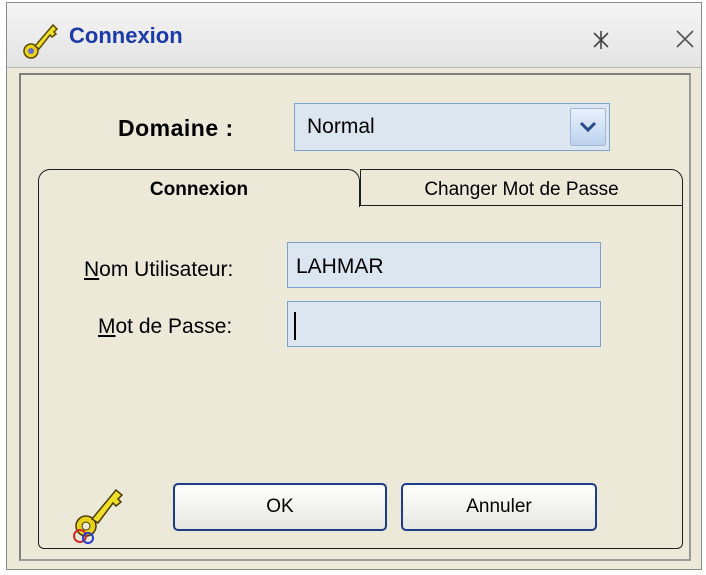 The image size is (706, 575). I want to click on tab-change-password: Changer Mot de Passe, so click(521, 187).